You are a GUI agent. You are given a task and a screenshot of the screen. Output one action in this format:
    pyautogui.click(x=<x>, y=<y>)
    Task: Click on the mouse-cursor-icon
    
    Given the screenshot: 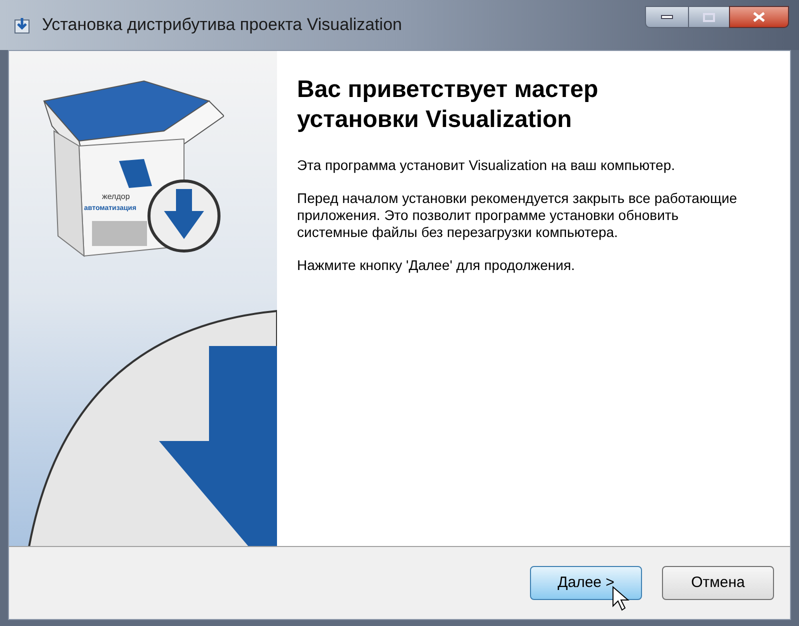 What is the action you would take?
    pyautogui.click(x=621, y=599)
    